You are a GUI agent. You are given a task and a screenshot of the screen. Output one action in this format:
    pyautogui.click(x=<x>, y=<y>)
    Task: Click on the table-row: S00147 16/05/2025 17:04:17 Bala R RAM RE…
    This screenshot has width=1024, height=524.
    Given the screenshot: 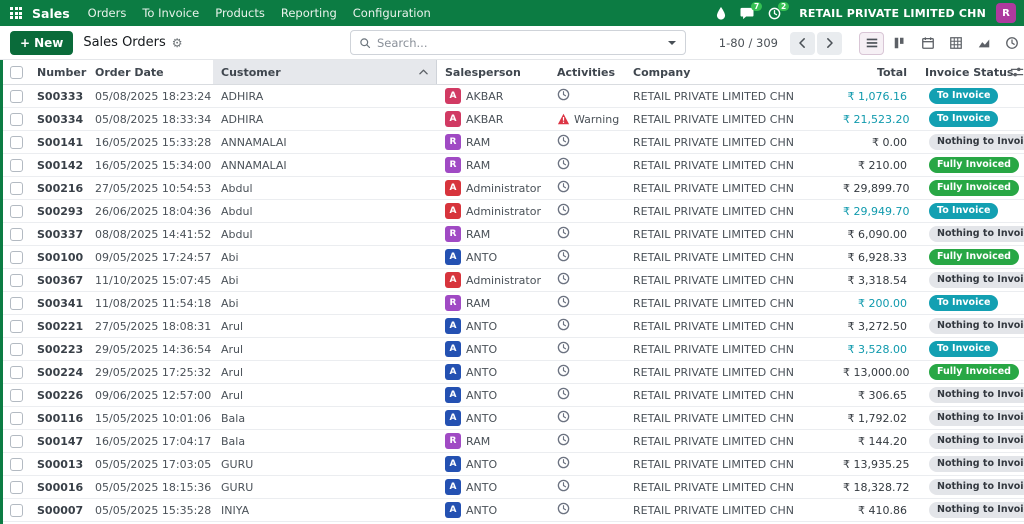 What is the action you would take?
    pyautogui.click(x=513, y=441)
    